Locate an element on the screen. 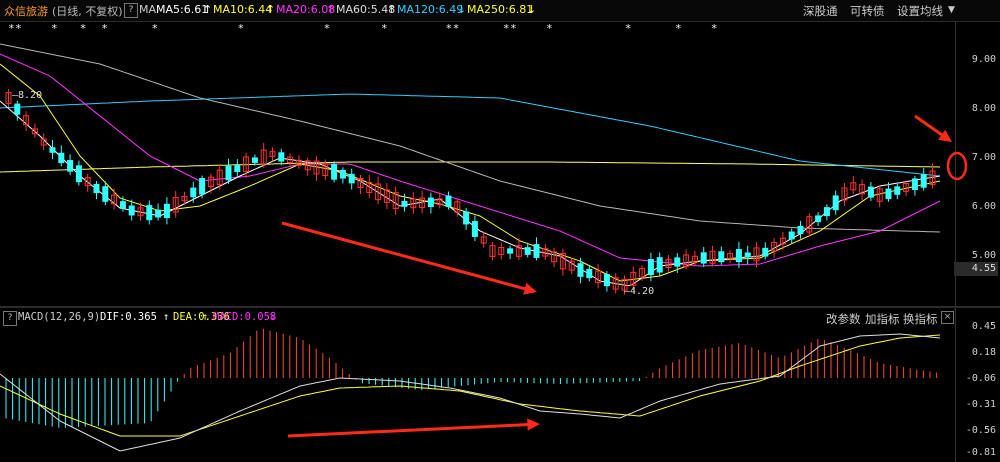 Image resolution: width=1000 pixels, height=462 pixels. ma5-value: MA5:6.61 is located at coordinates (182, 9).